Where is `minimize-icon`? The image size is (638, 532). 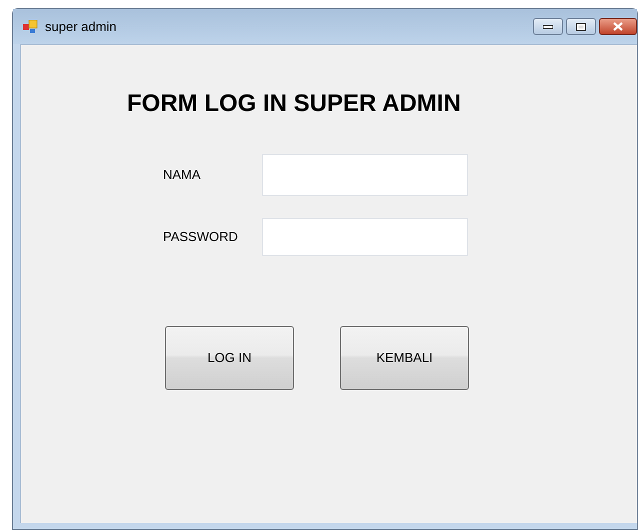 minimize-icon is located at coordinates (548, 26).